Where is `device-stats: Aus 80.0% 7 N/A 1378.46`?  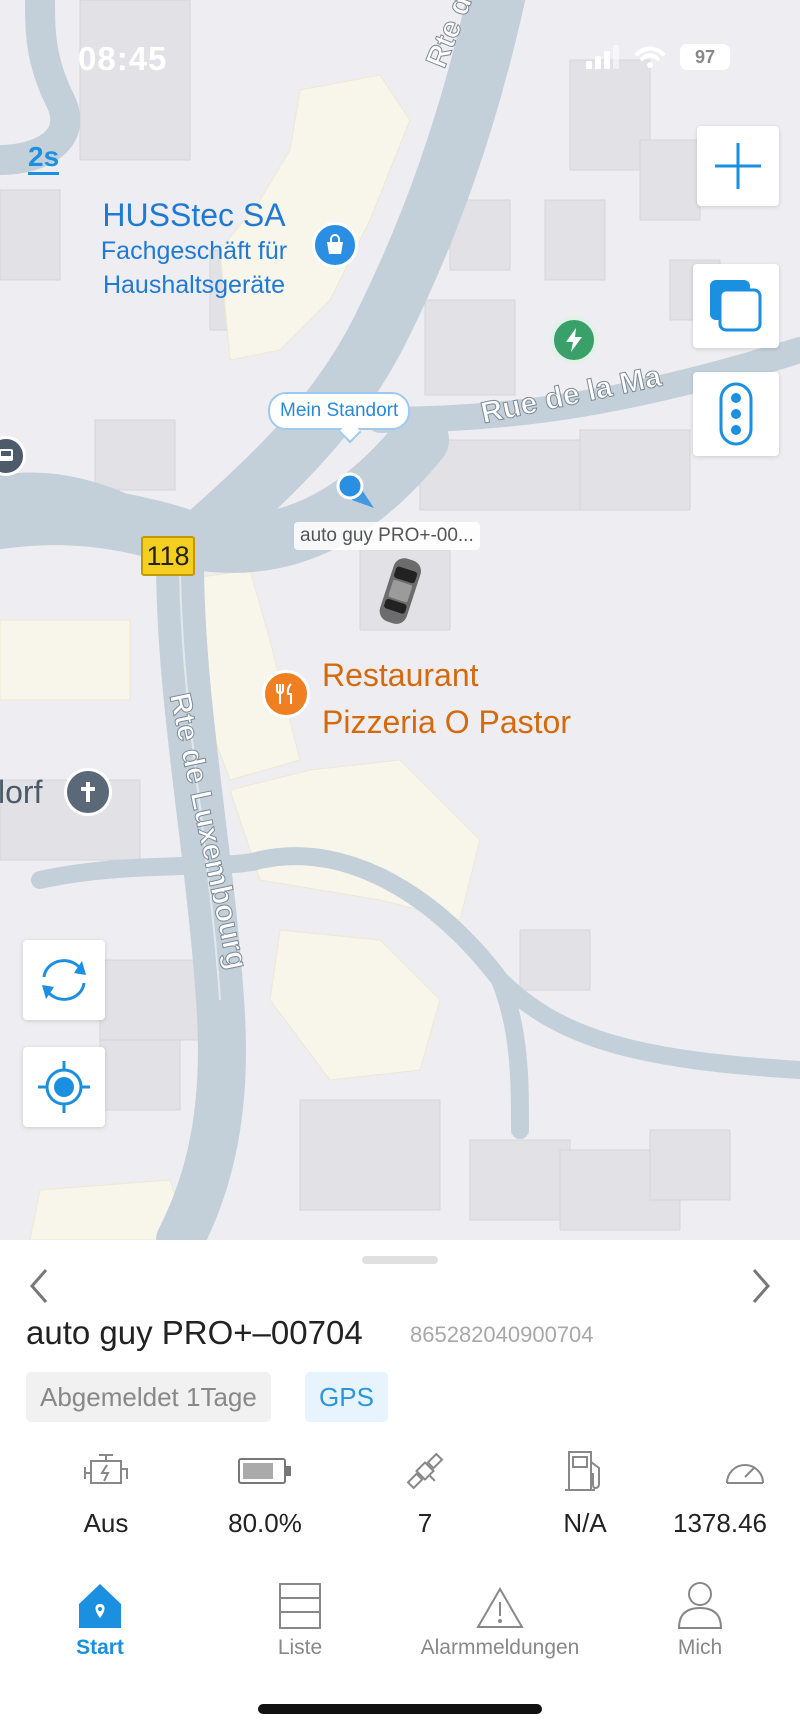
device-stats: Aus 80.0% 7 N/A 1378.46 is located at coordinates (400, 1501).